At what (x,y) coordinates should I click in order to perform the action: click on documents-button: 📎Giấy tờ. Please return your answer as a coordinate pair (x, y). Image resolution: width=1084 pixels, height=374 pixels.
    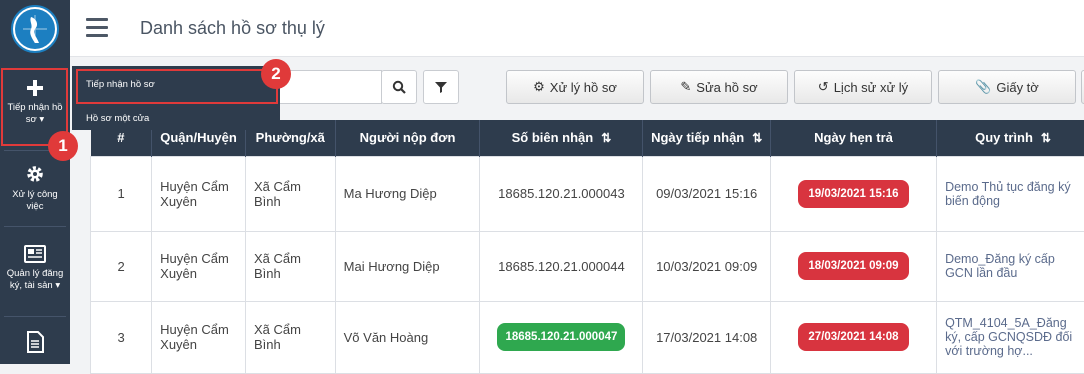
    Looking at the image, I should click on (1007, 87).